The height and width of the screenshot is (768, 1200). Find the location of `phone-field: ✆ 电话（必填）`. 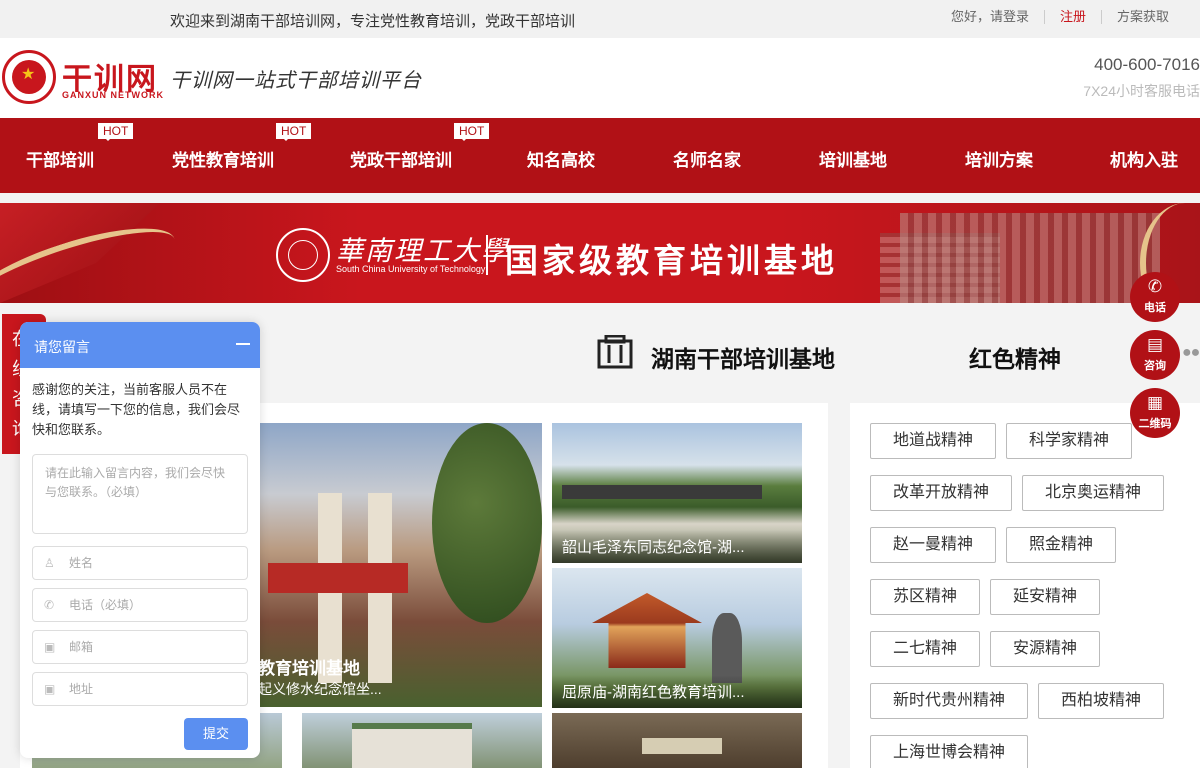

phone-field: ✆ 电话（必填） is located at coordinates (140, 605).